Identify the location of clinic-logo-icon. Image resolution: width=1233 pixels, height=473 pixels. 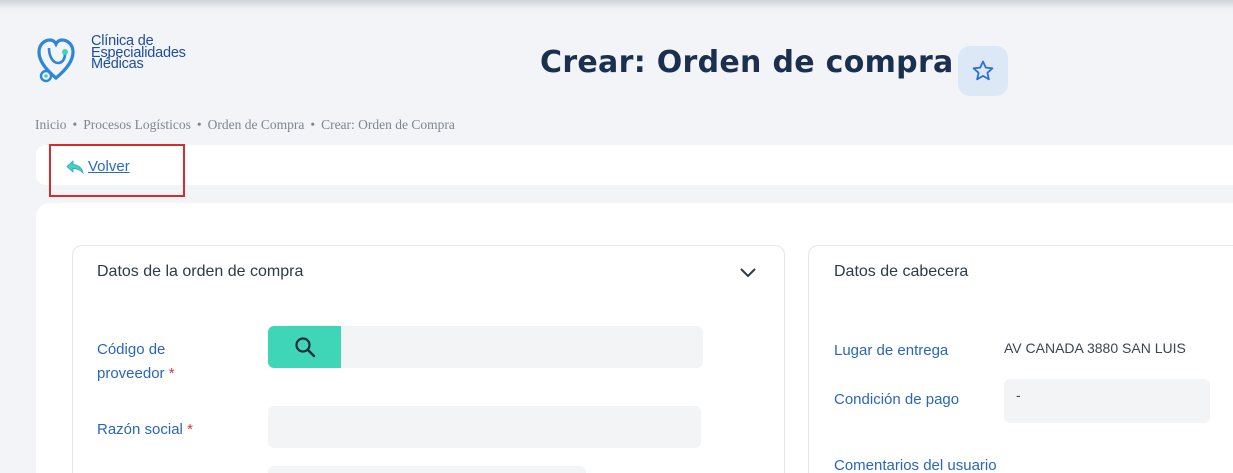
(56, 60).